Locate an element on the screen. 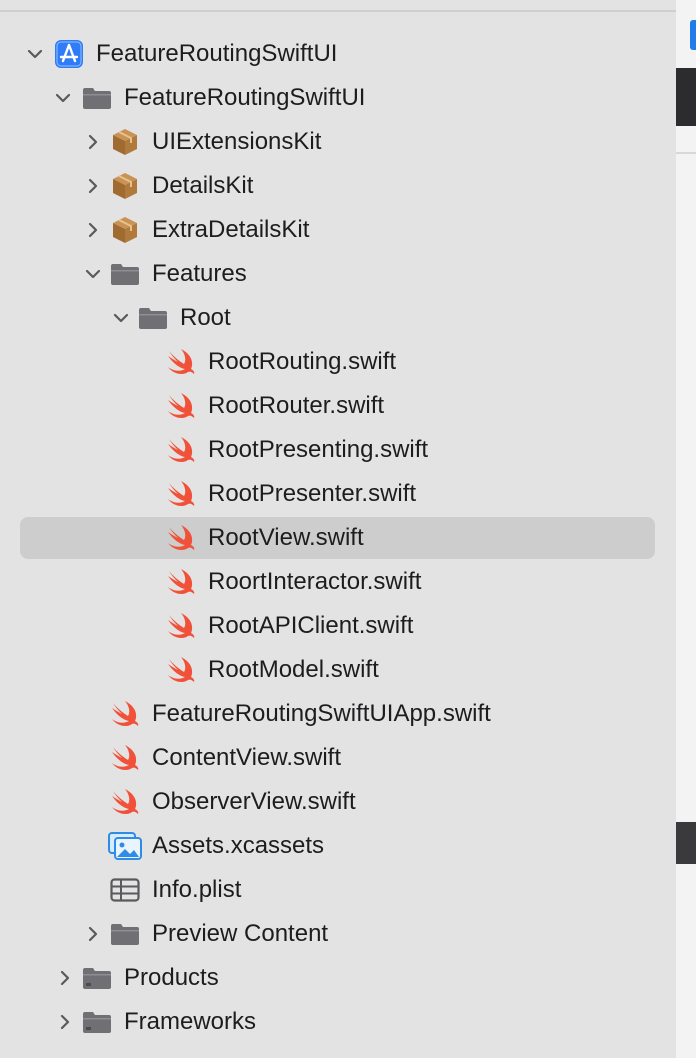 This screenshot has height=1058, width=696. tree-item-label: Assets.xcassets is located at coordinates (238, 845).